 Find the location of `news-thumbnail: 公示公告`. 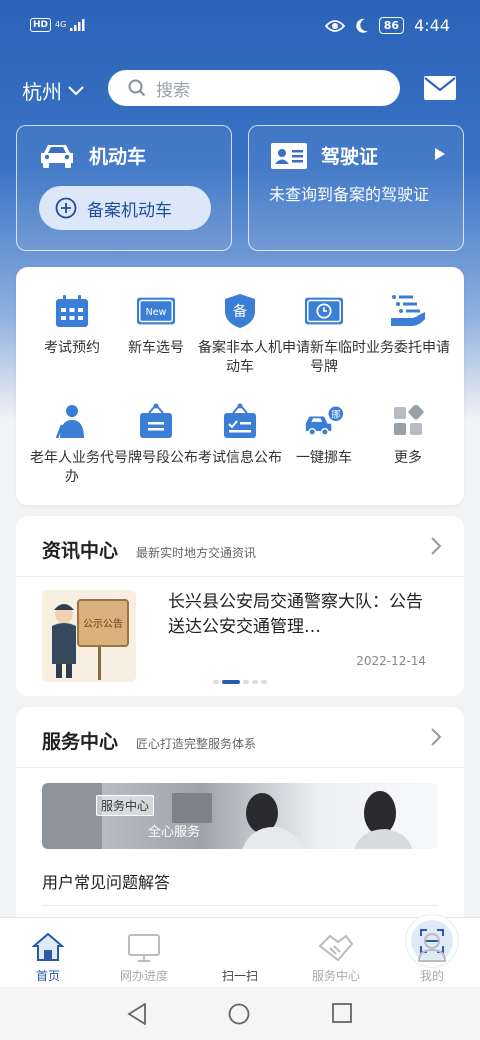

news-thumbnail: 公示公告 is located at coordinates (89, 636).